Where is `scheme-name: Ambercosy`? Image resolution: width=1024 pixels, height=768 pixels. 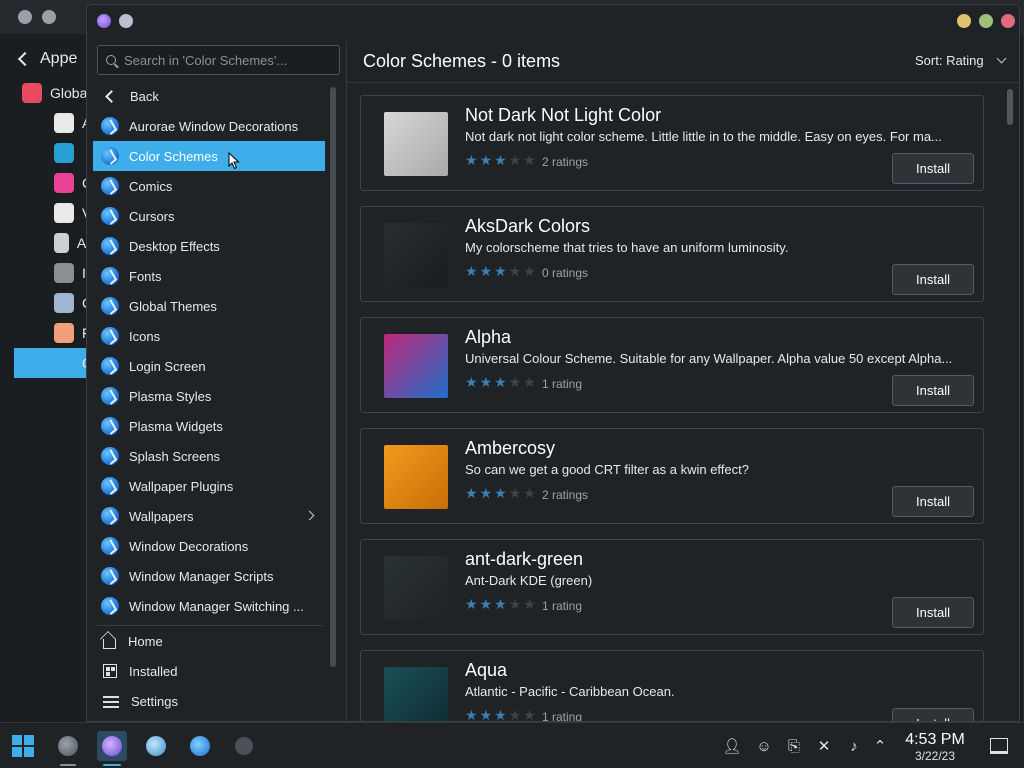
scheme-name: Ambercosy is located at coordinates (510, 448).